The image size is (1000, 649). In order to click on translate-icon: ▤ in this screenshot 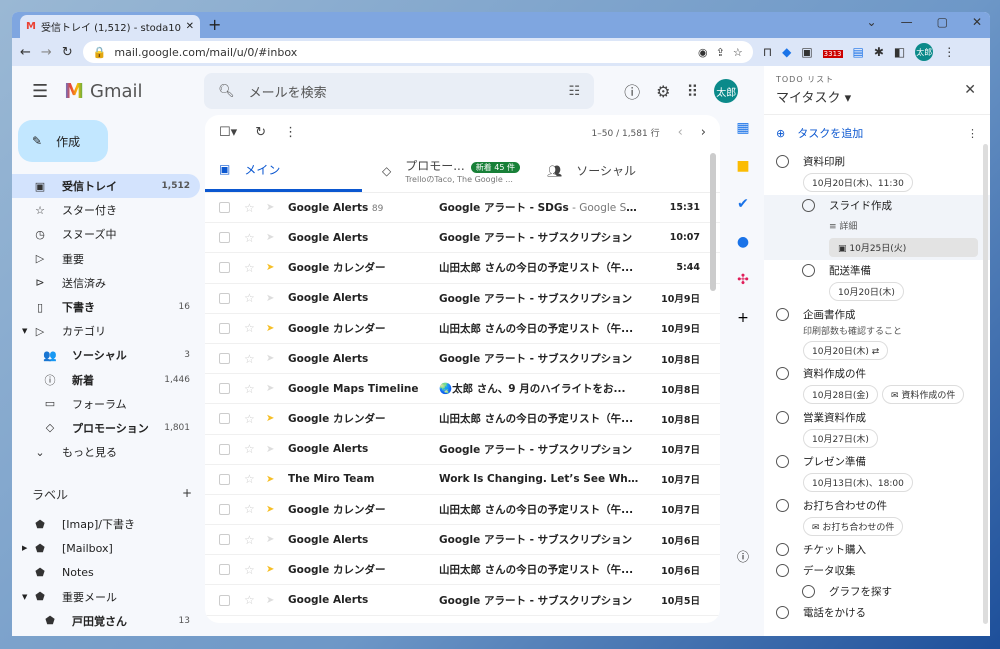, I will do `click(858, 52)`.